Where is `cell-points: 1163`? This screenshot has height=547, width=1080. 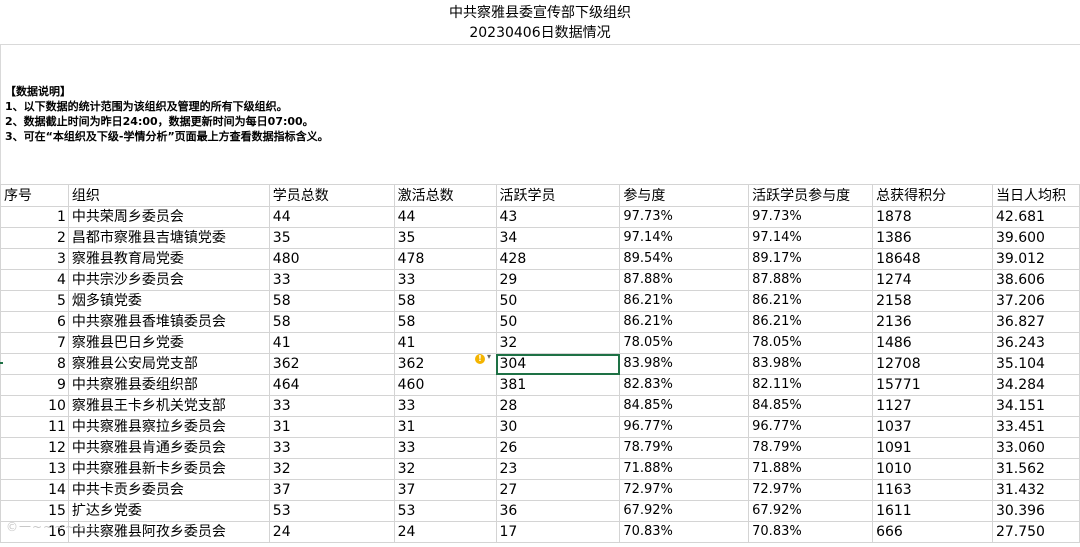 cell-points: 1163 is located at coordinates (932, 490).